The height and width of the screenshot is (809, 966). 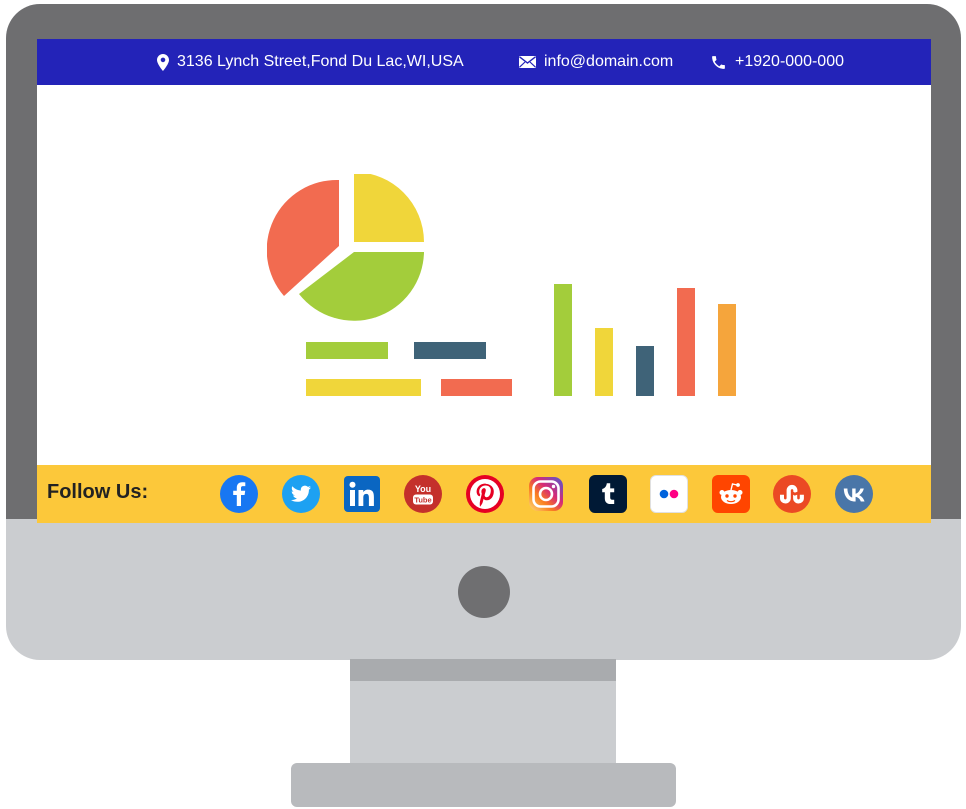 I want to click on linkedin-icon, so click(x=362, y=494).